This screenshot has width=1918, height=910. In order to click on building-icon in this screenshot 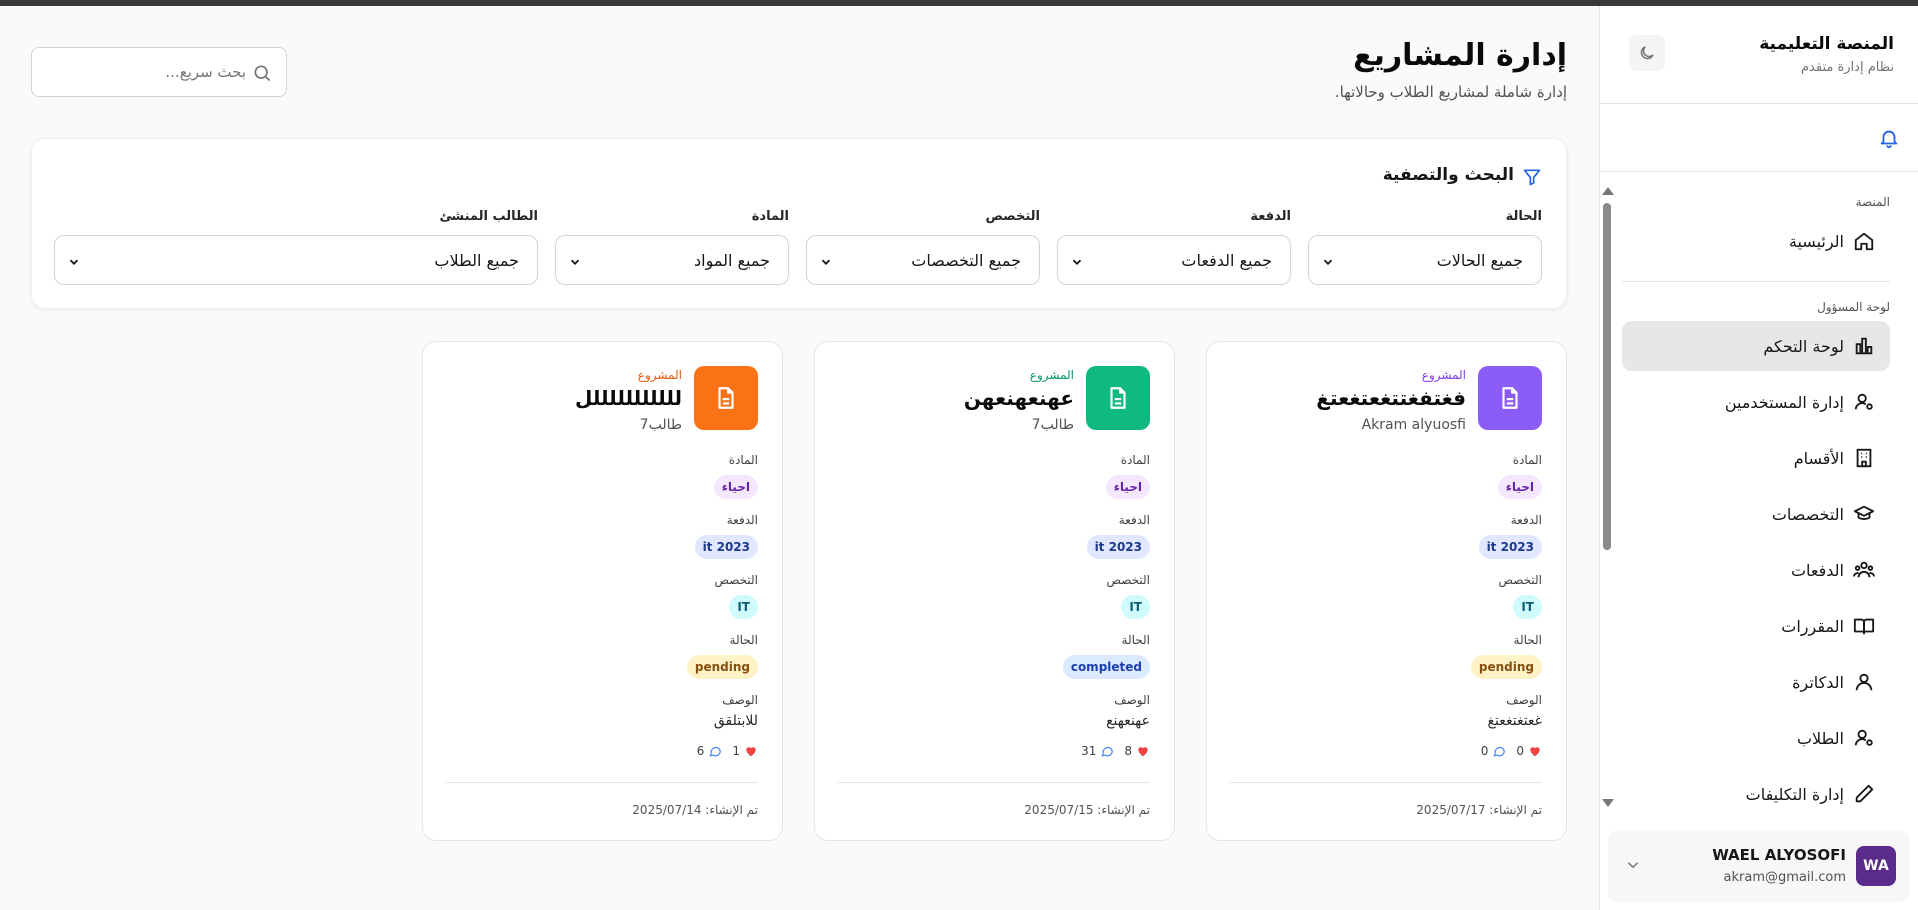, I will do `click(1864, 458)`.